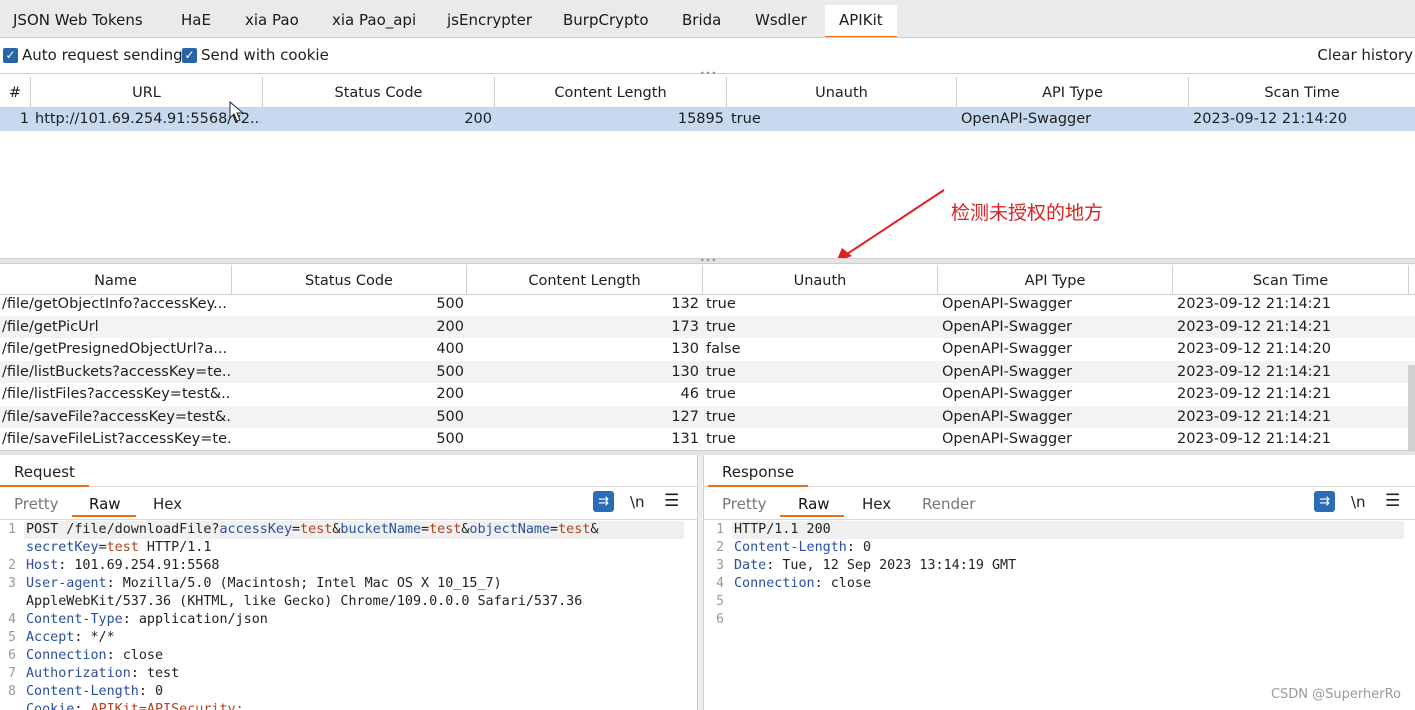  What do you see at coordinates (10, 55) in the screenshot?
I see `auto-request-checkbox: ✓` at bounding box center [10, 55].